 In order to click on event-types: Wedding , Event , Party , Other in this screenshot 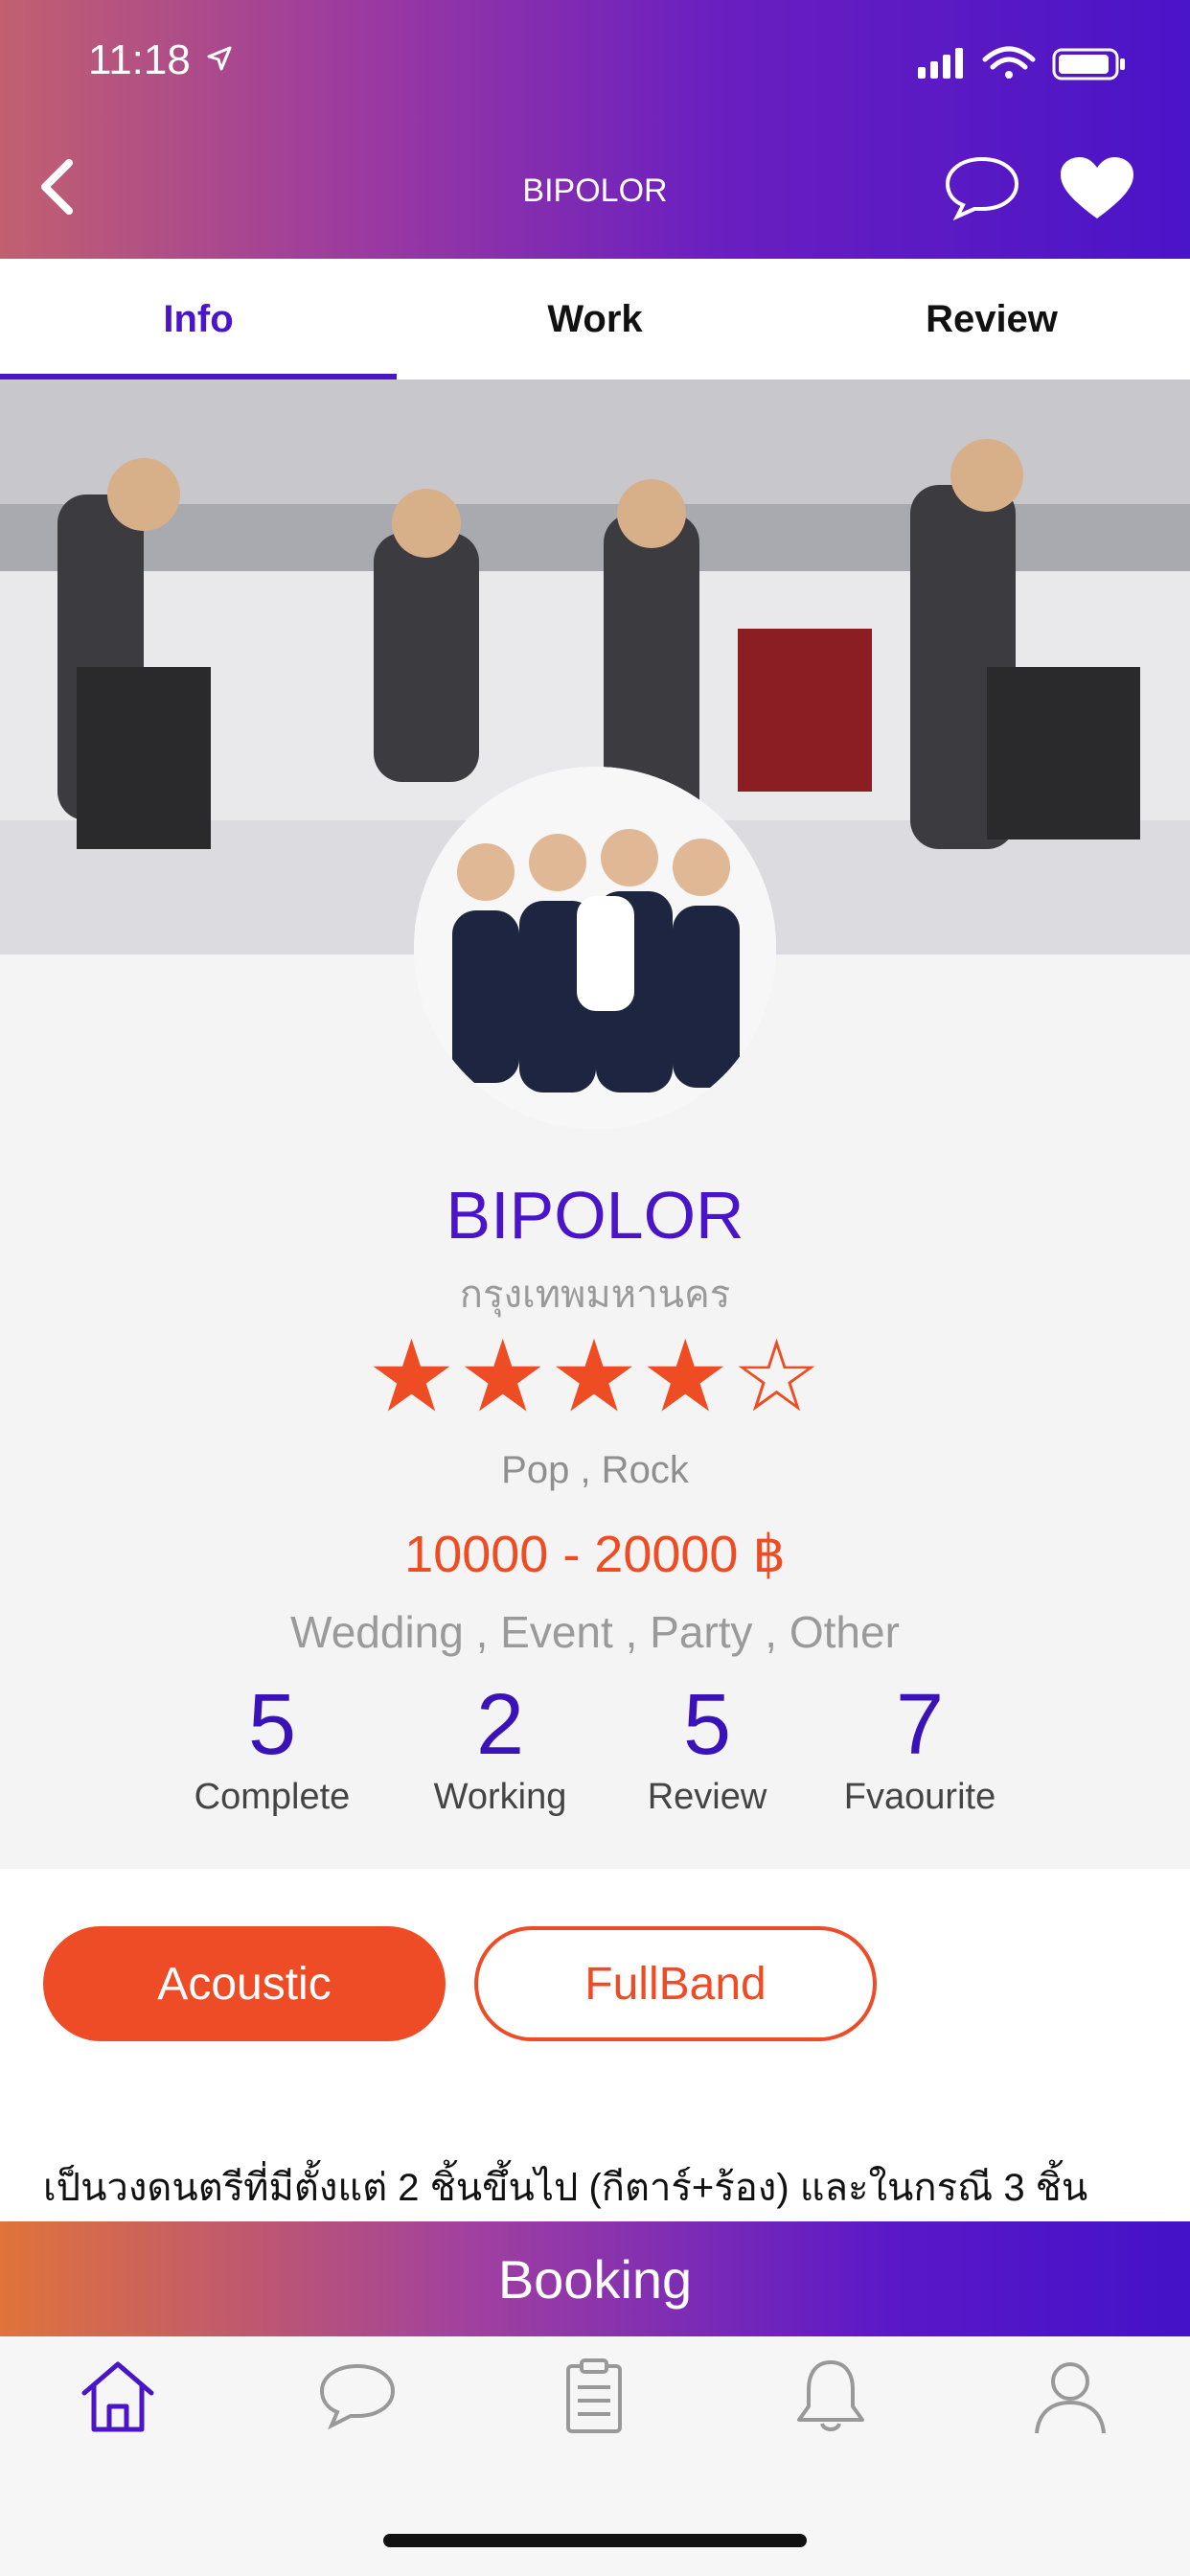, I will do `click(595, 1632)`.